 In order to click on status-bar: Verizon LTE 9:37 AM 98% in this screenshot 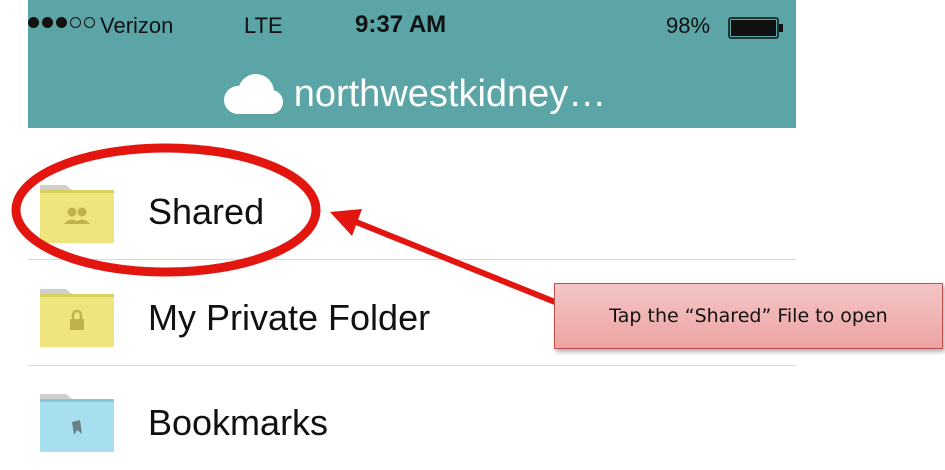, I will do `click(412, 31)`.